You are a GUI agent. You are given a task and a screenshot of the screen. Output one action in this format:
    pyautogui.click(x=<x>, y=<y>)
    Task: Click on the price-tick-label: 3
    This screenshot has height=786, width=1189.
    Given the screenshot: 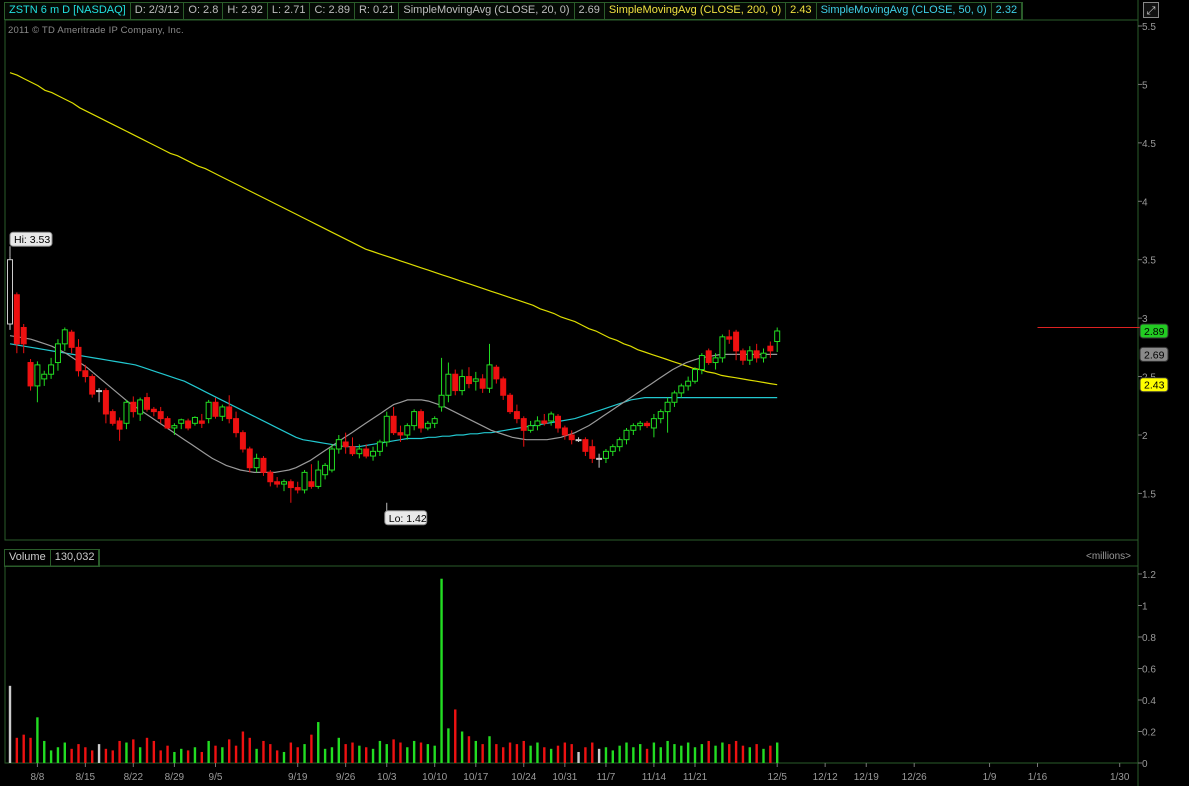 What is the action you would take?
    pyautogui.click(x=1145, y=319)
    